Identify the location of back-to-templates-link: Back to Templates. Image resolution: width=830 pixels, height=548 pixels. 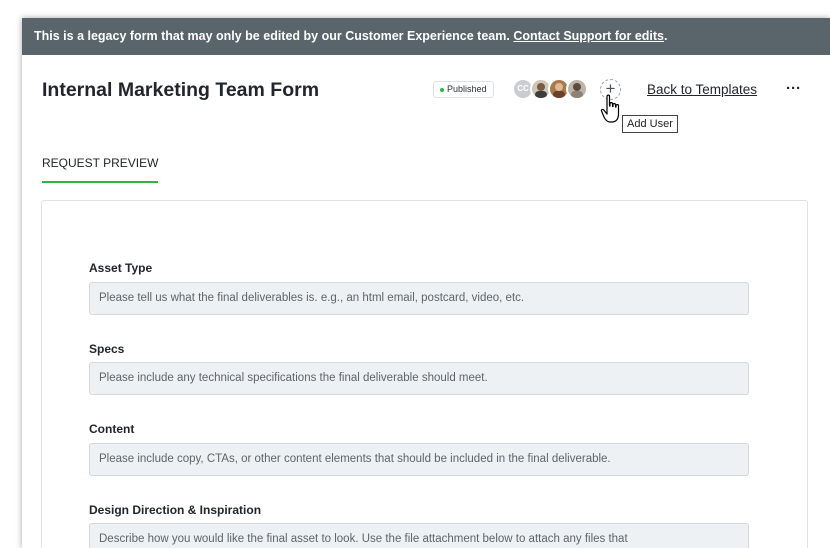
(702, 89).